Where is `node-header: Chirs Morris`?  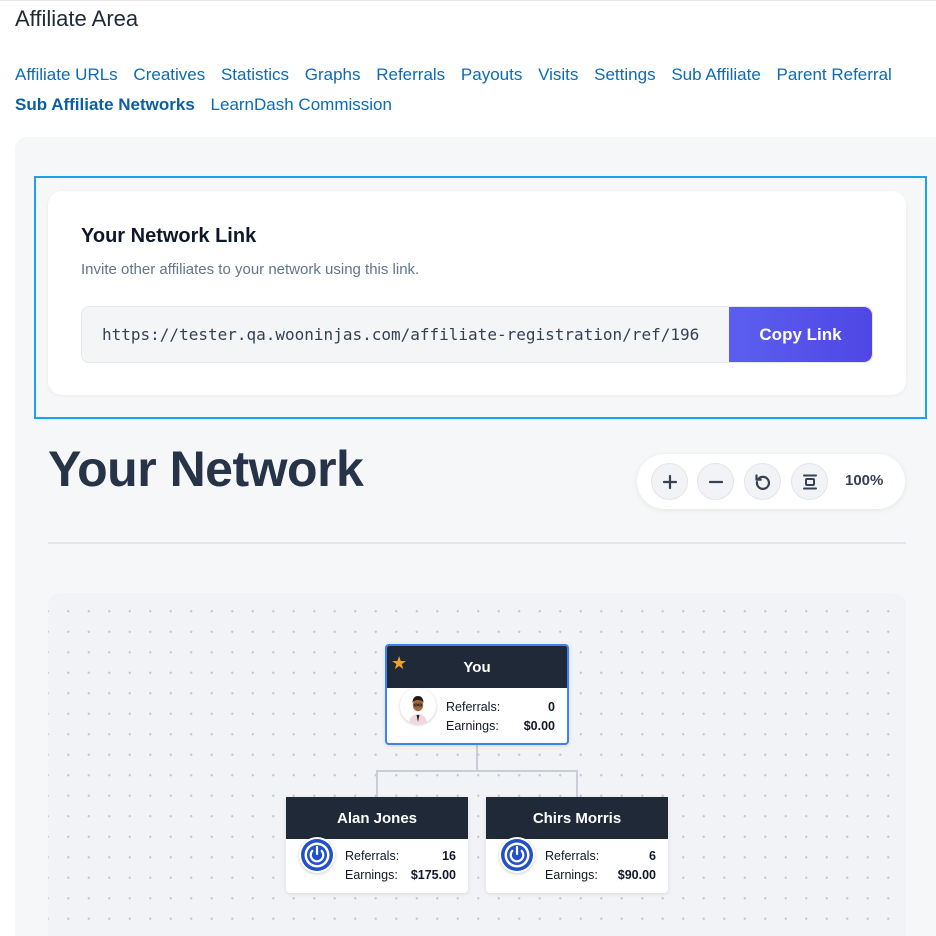 node-header: Chirs Morris is located at coordinates (577, 818).